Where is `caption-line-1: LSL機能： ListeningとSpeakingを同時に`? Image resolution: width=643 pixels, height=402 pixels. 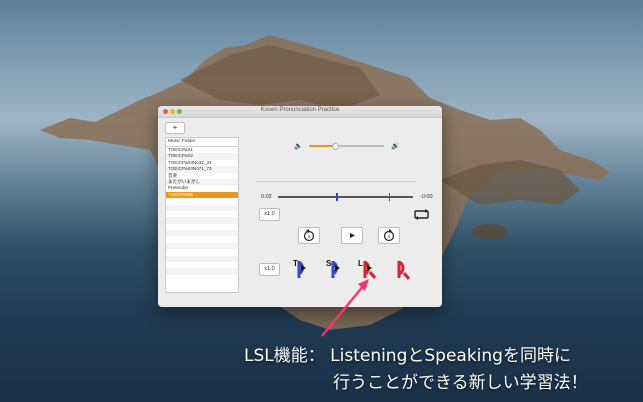
caption-line-1: LSL機能： ListeningとSpeakingを同時に is located at coordinates (407, 356).